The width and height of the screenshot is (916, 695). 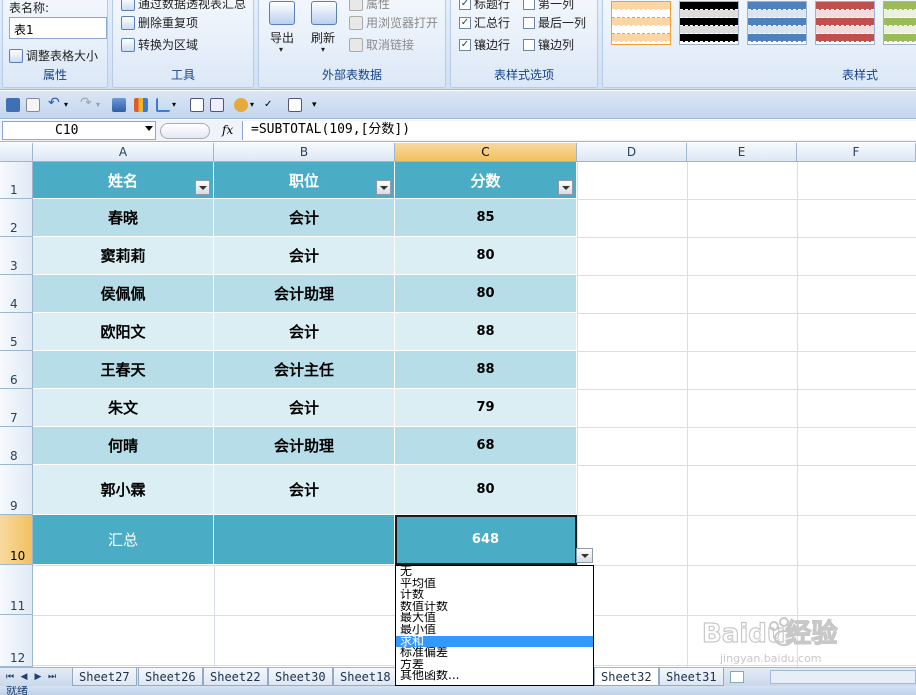 I want to click on row-header-9: 9, so click(x=16, y=490).